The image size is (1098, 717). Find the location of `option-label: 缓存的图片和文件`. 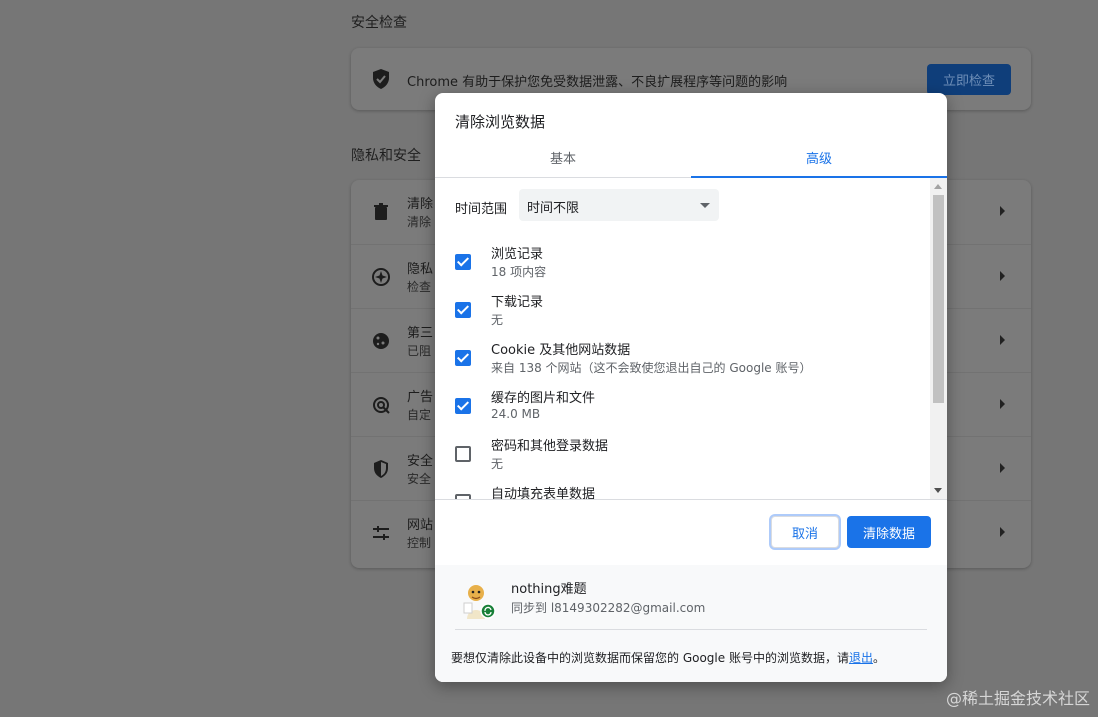

option-label: 缓存的图片和文件 is located at coordinates (543, 398).